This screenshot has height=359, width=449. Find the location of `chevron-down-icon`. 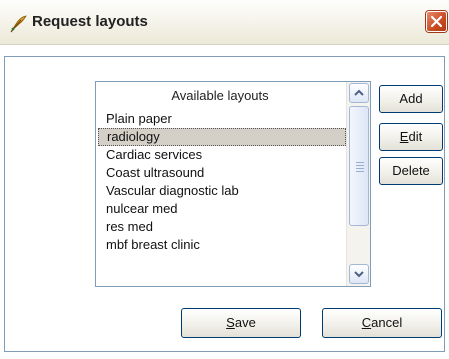

chevron-down-icon is located at coordinates (359, 274).